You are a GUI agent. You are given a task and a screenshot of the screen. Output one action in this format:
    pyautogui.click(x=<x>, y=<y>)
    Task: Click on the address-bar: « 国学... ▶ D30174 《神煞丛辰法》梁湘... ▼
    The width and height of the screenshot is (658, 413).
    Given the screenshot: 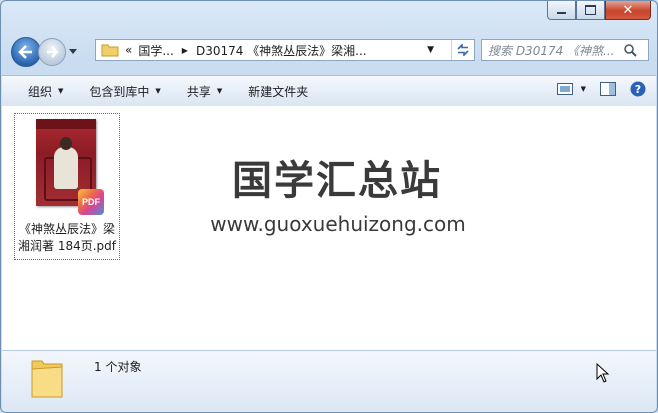 What is the action you would take?
    pyautogui.click(x=285, y=50)
    